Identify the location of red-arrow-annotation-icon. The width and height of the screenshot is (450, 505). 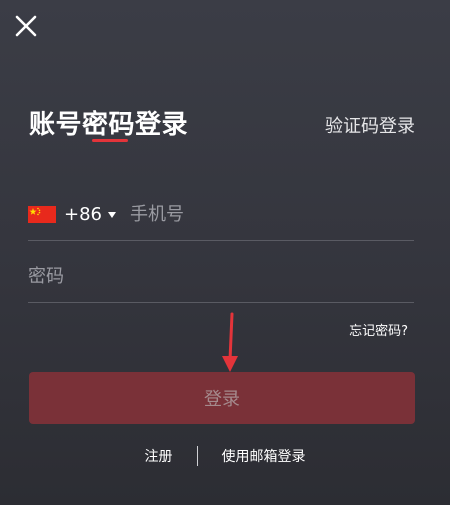
(230, 342).